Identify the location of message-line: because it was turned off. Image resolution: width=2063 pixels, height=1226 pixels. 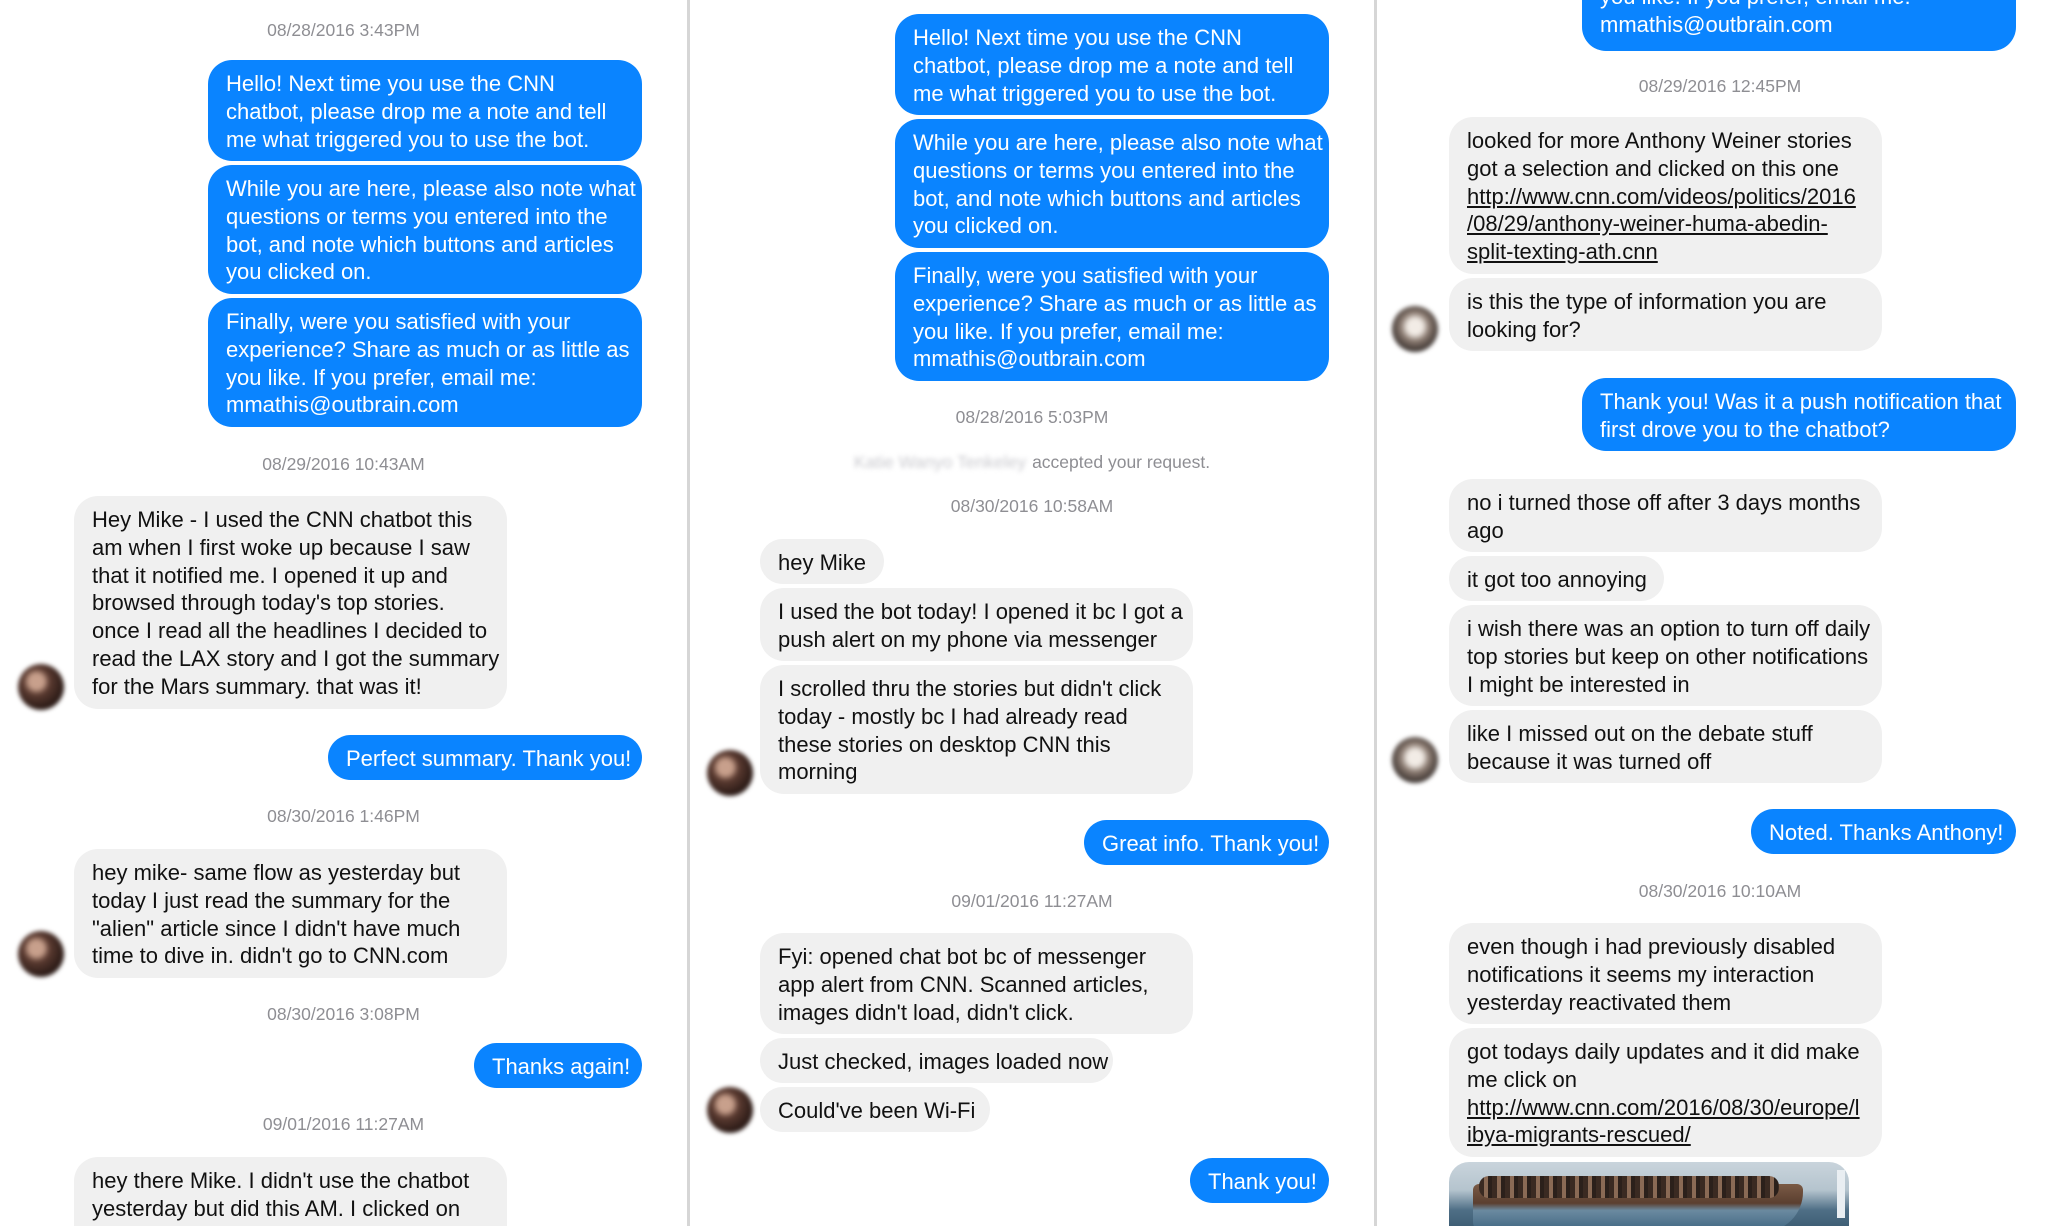
(1589, 761).